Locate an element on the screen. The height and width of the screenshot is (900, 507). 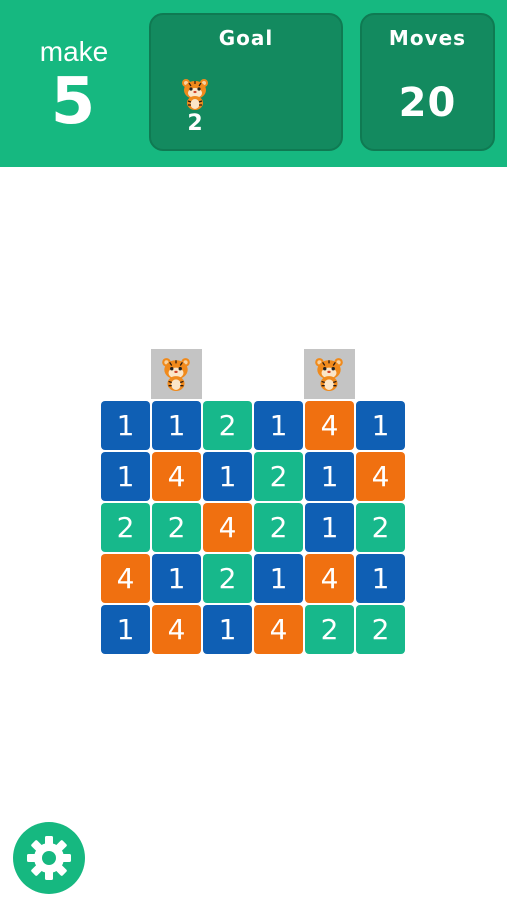
moves-title: Moves is located at coordinates (427, 38).